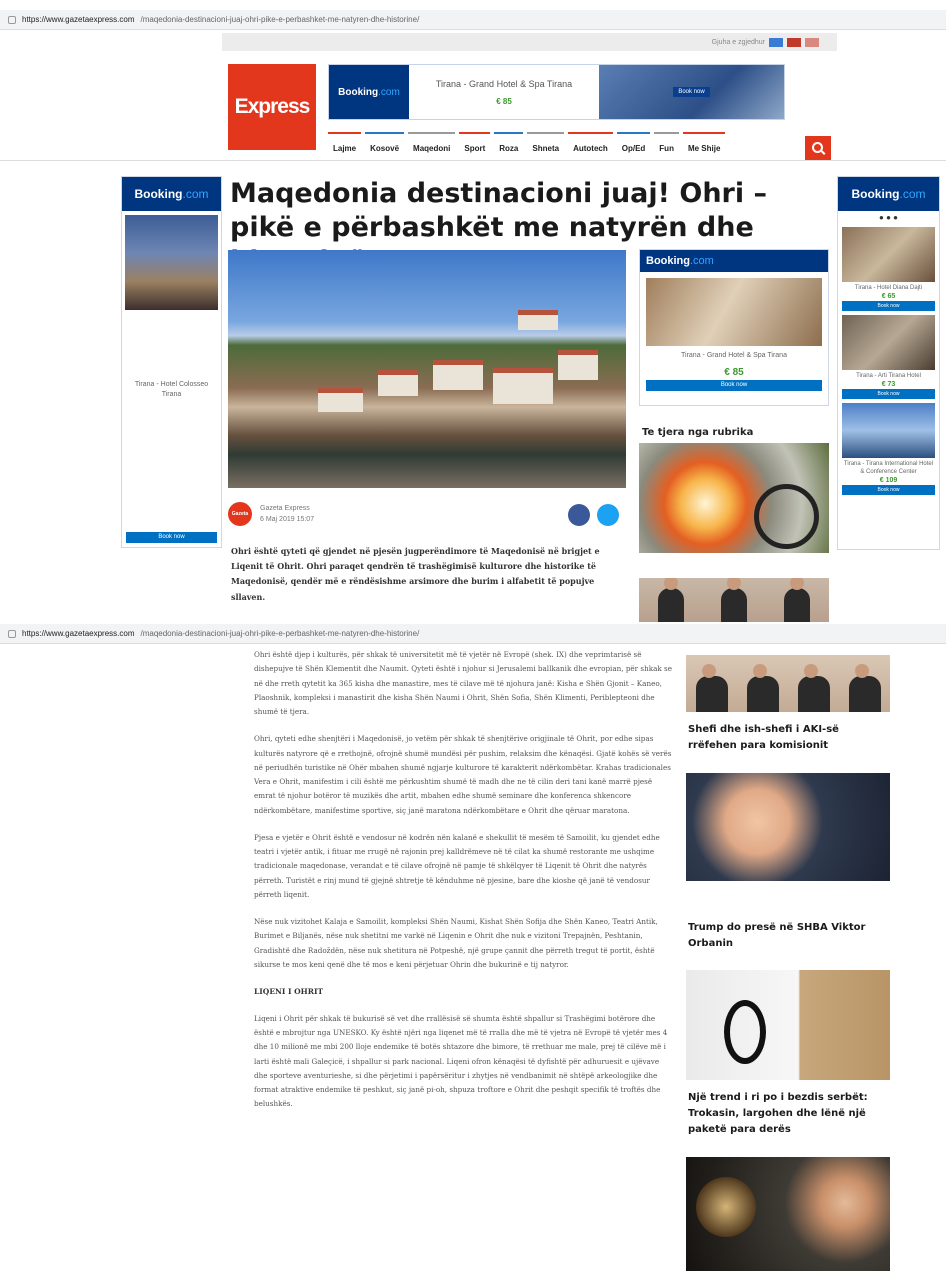  I want to click on ad-hotel-image: Book now, so click(691, 92).